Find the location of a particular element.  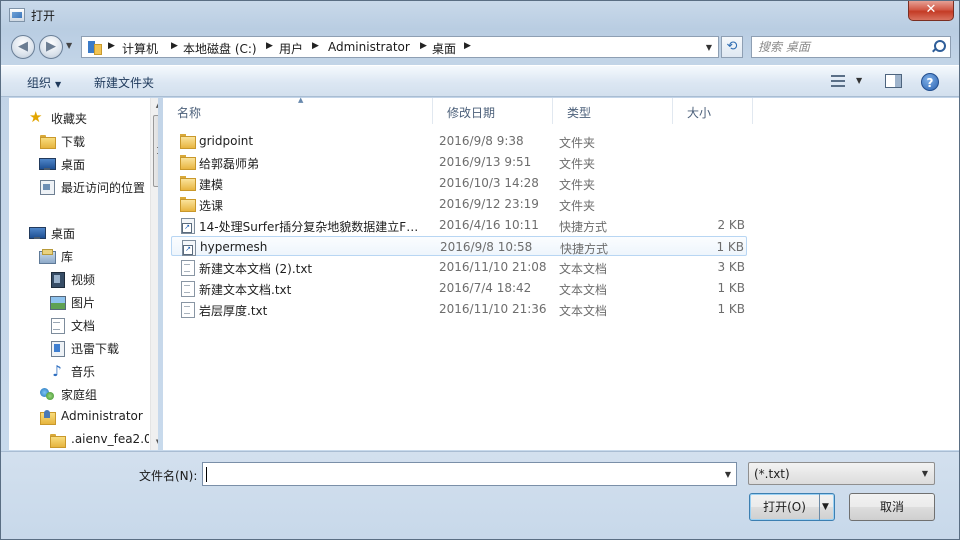

file-name: gridpoint is located at coordinates (226, 141).